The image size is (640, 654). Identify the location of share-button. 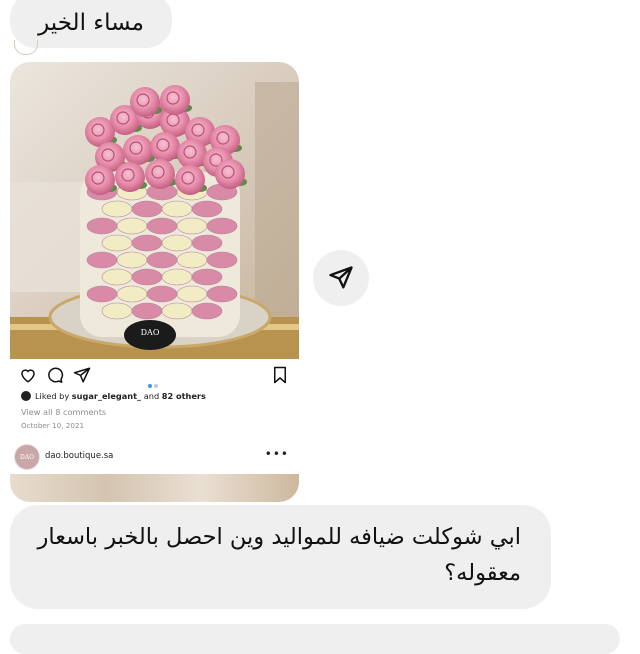
(341, 278).